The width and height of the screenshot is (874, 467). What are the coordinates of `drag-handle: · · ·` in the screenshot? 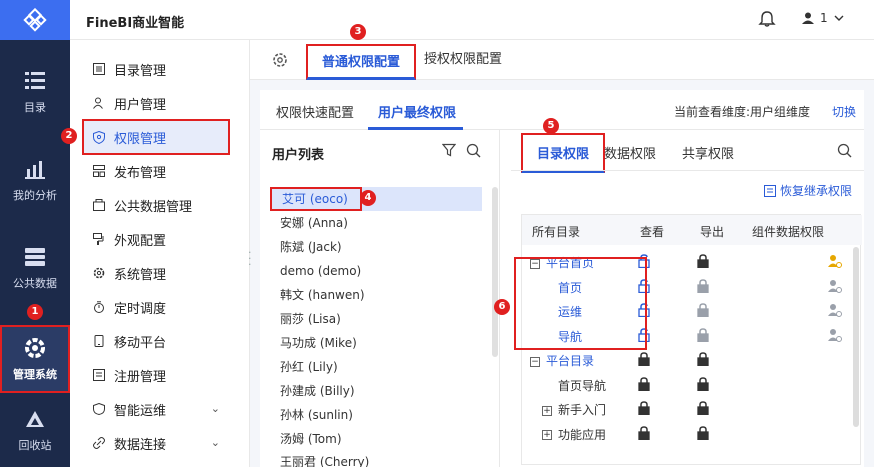 It's located at (250, 258).